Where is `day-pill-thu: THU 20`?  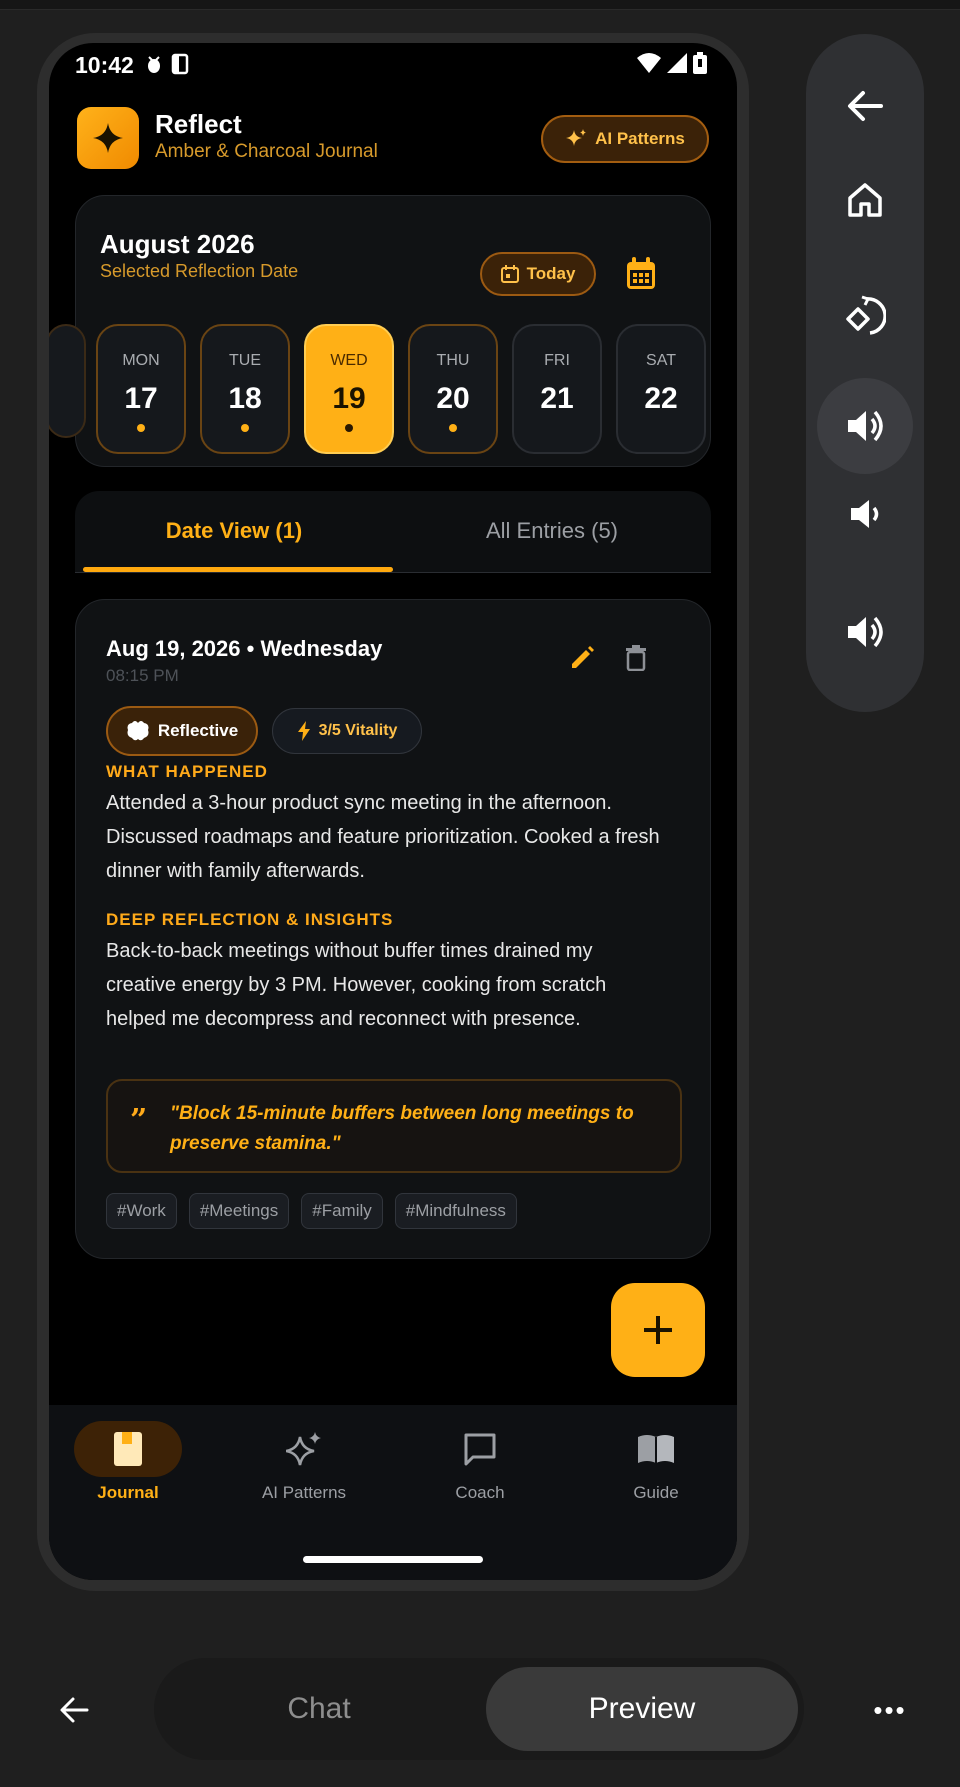 day-pill-thu: THU 20 is located at coordinates (453, 389).